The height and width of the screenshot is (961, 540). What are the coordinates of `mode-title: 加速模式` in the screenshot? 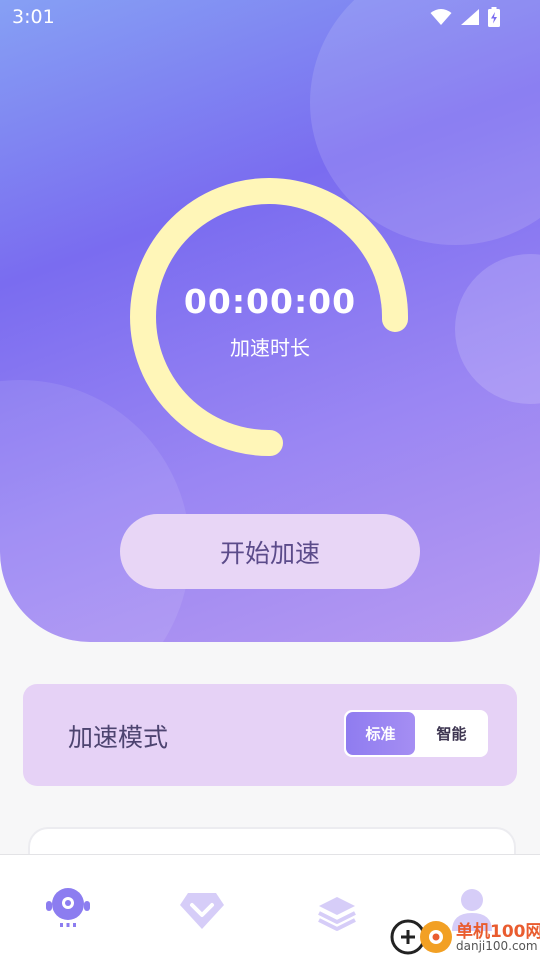 It's located at (118, 737).